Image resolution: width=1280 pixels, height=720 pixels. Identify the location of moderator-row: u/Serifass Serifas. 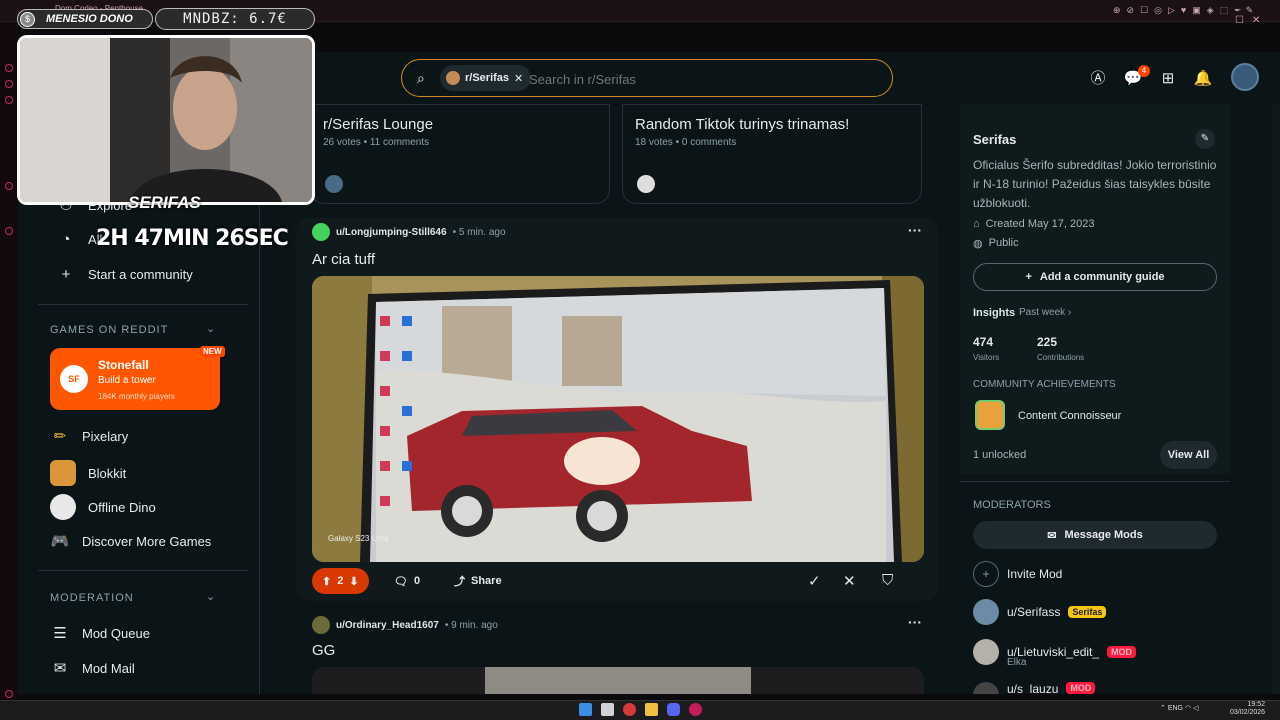
(1040, 612).